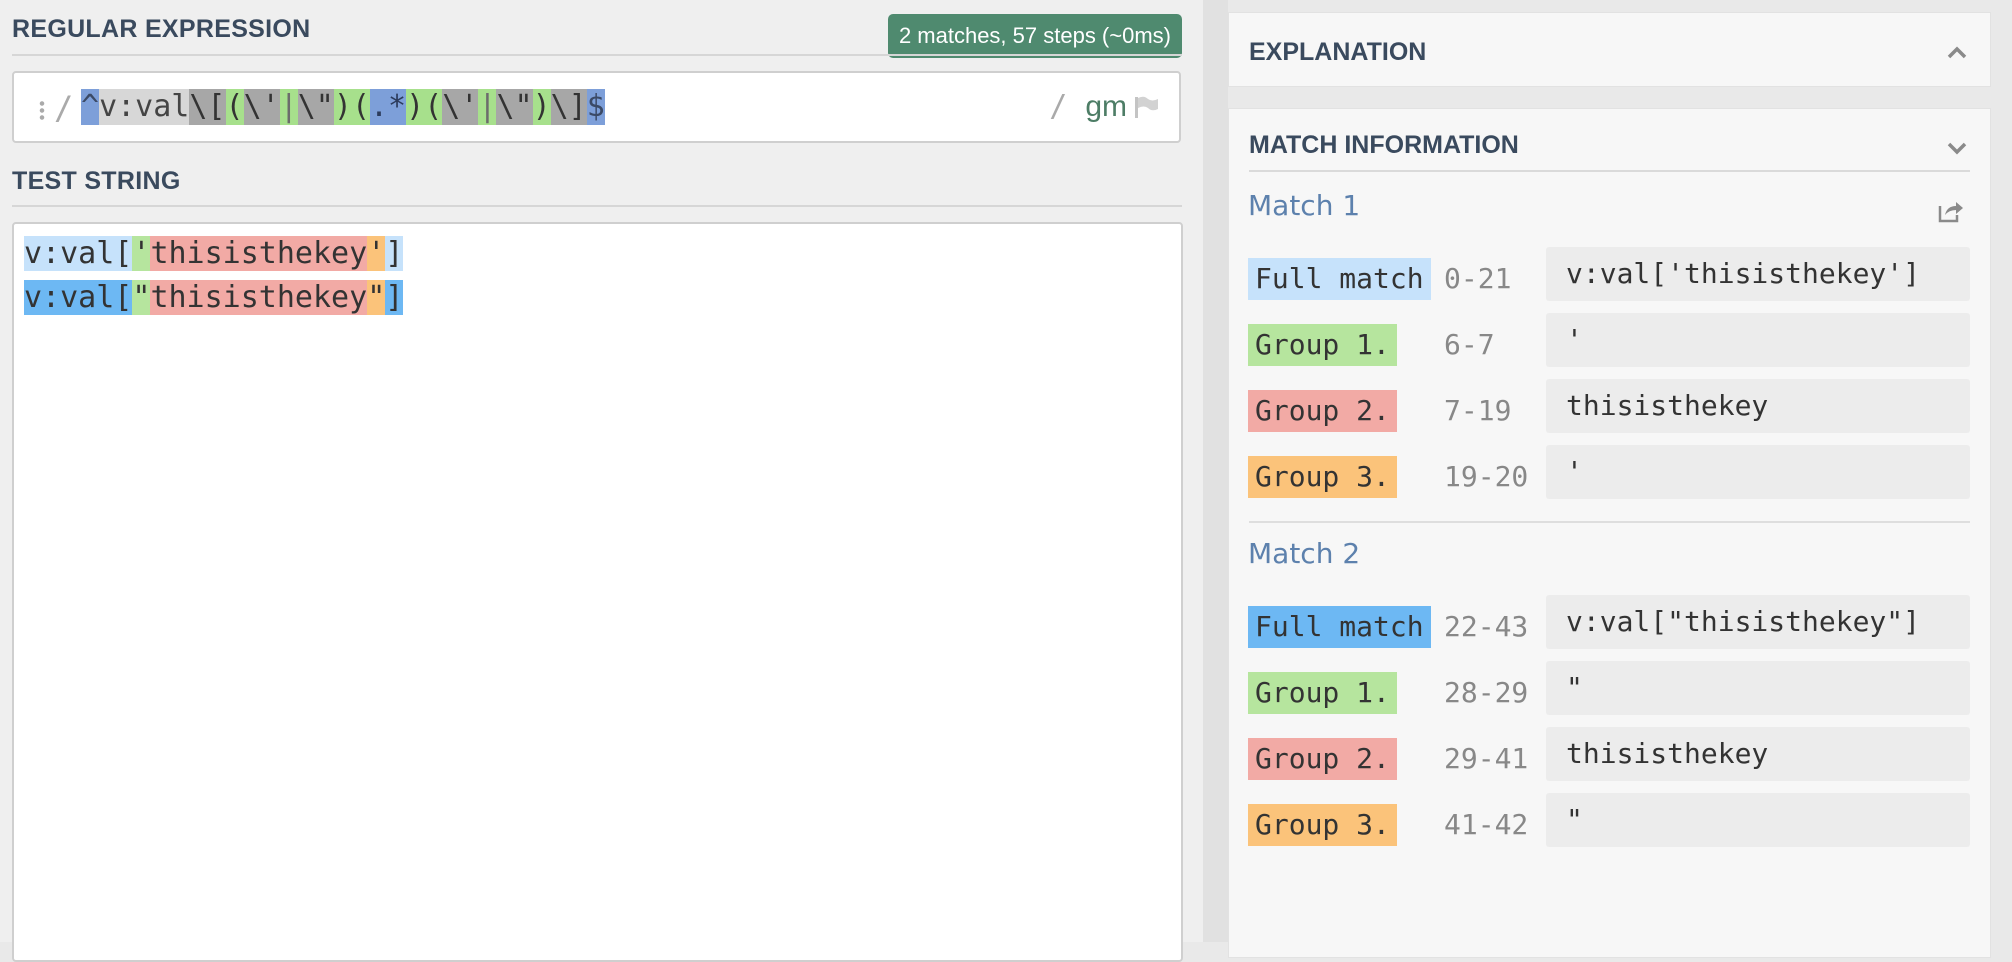 Image resolution: width=2012 pixels, height=962 pixels. What do you see at coordinates (64, 108) in the screenshot?
I see `regex-open-delimiter: /` at bounding box center [64, 108].